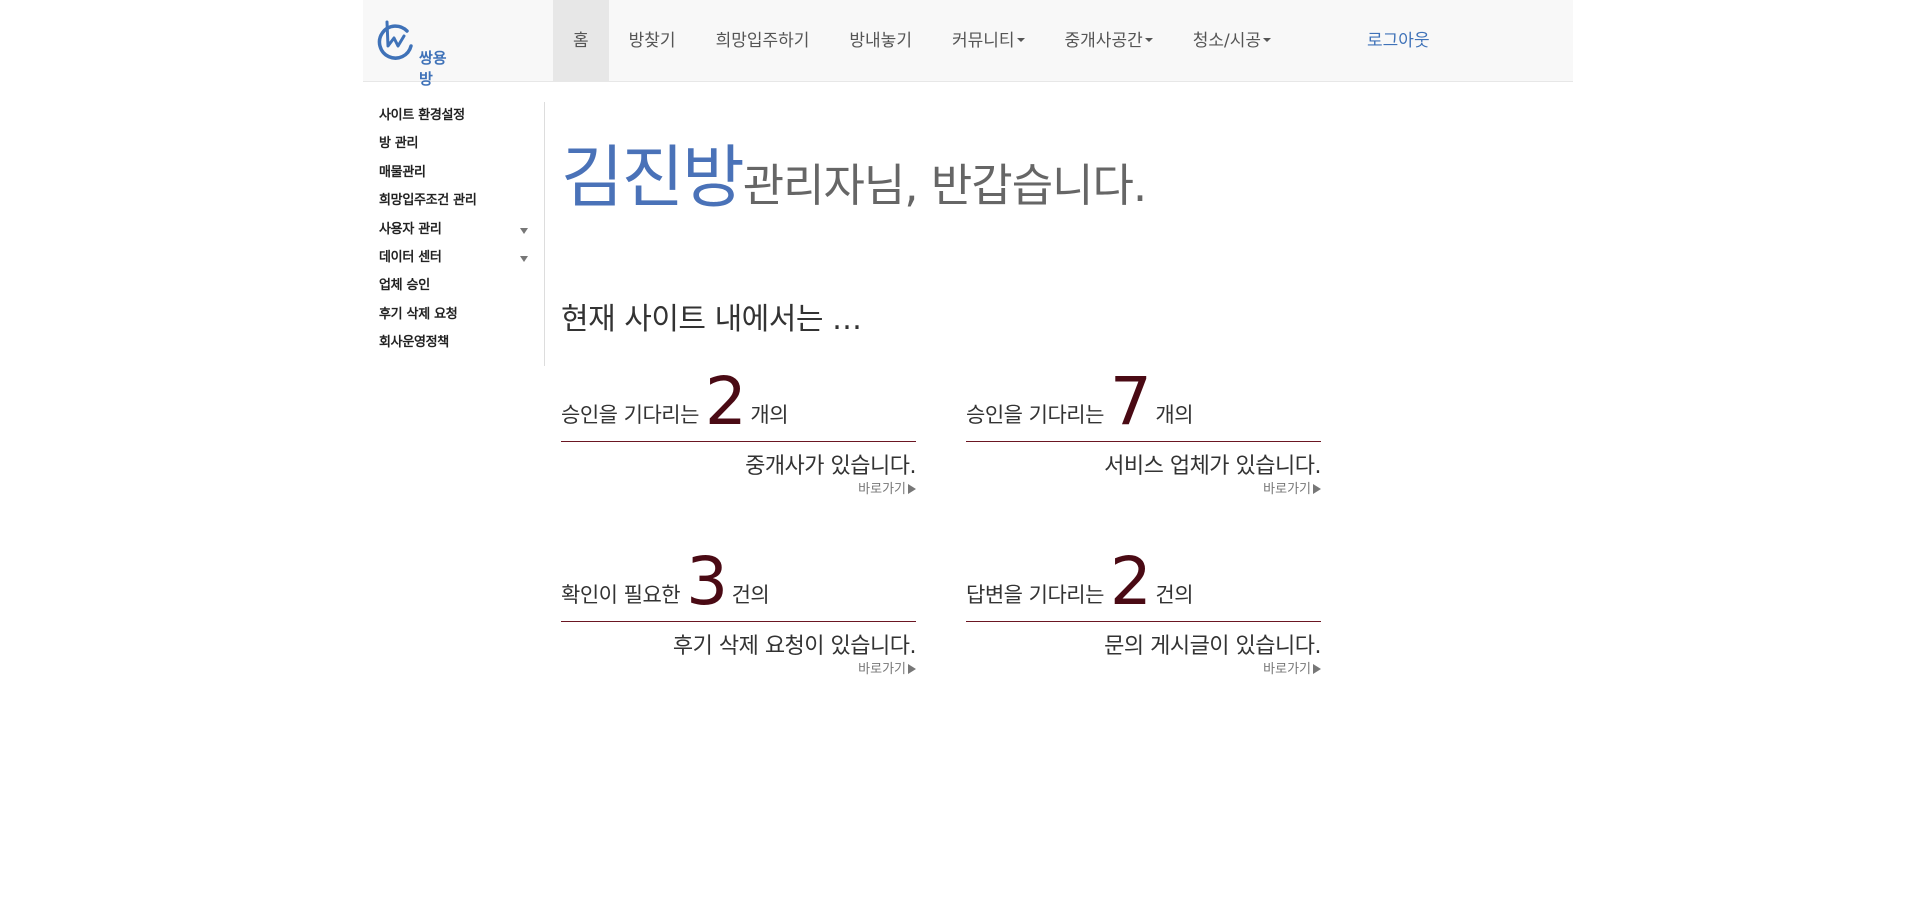 Image resolution: width=1920 pixels, height=912 pixels. I want to click on pending-count: 7, so click(1130, 401).